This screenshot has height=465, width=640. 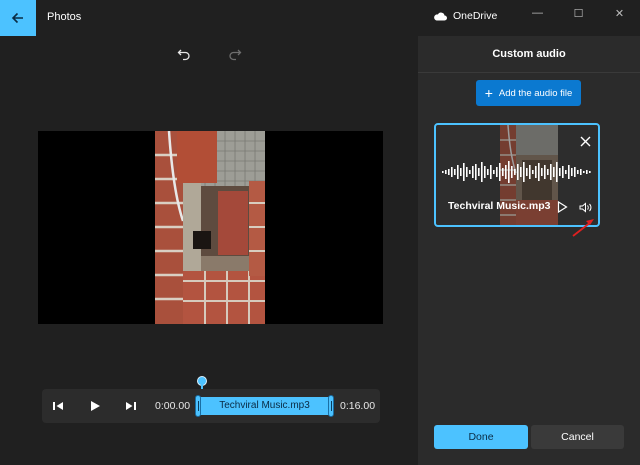 I want to click on preview-audio-button, so click(x=562, y=207).